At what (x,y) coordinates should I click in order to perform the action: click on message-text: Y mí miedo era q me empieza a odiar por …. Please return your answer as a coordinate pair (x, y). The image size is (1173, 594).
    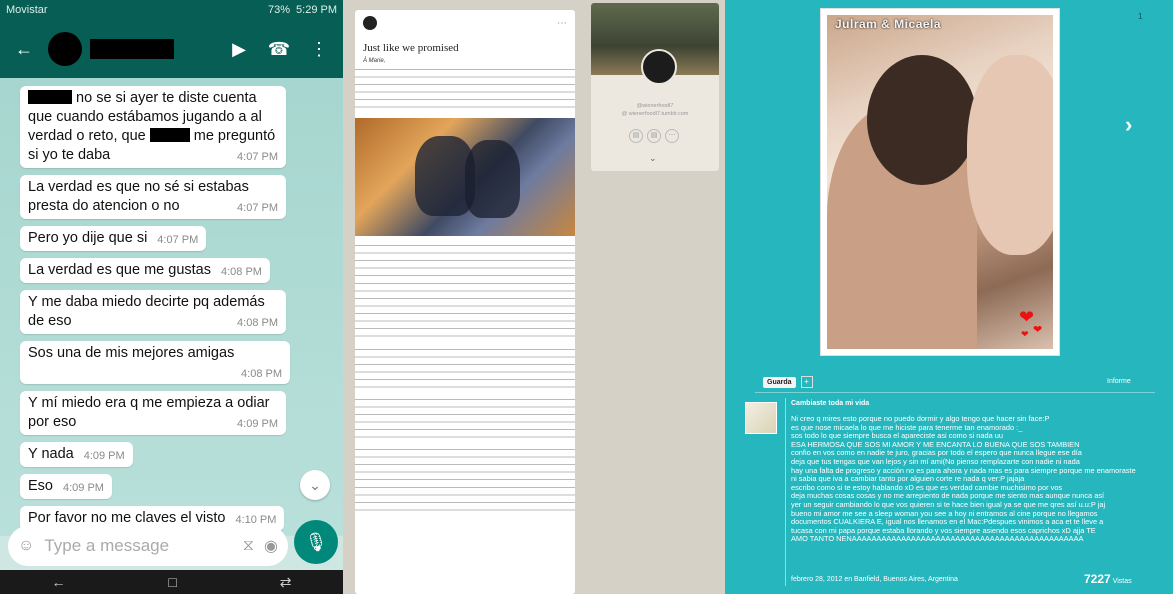
    Looking at the image, I should click on (149, 412).